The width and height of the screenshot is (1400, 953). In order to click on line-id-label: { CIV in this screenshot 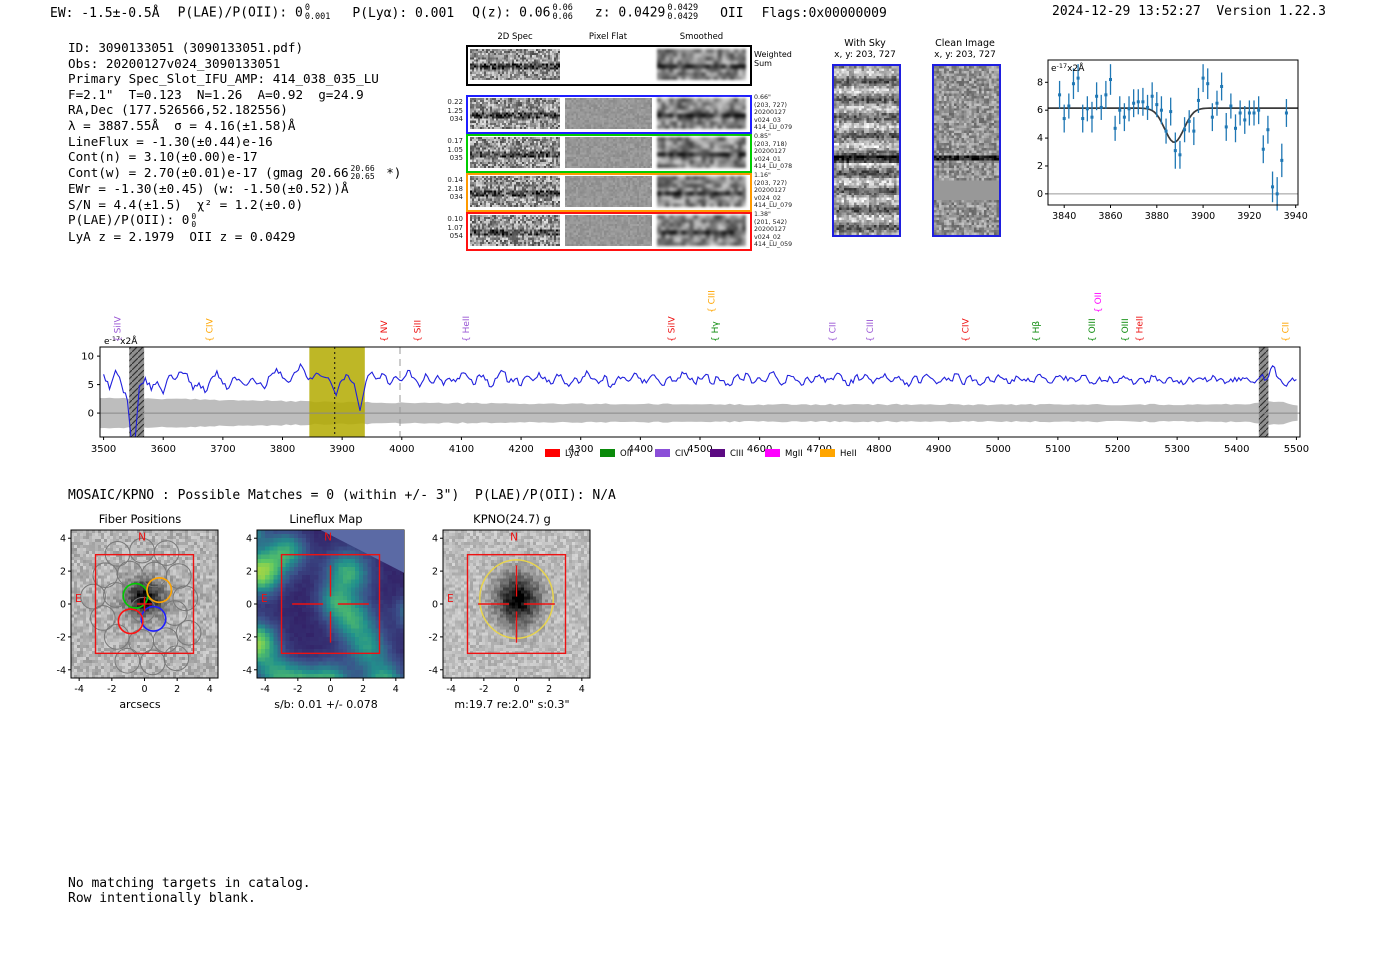, I will do `click(966, 329)`.